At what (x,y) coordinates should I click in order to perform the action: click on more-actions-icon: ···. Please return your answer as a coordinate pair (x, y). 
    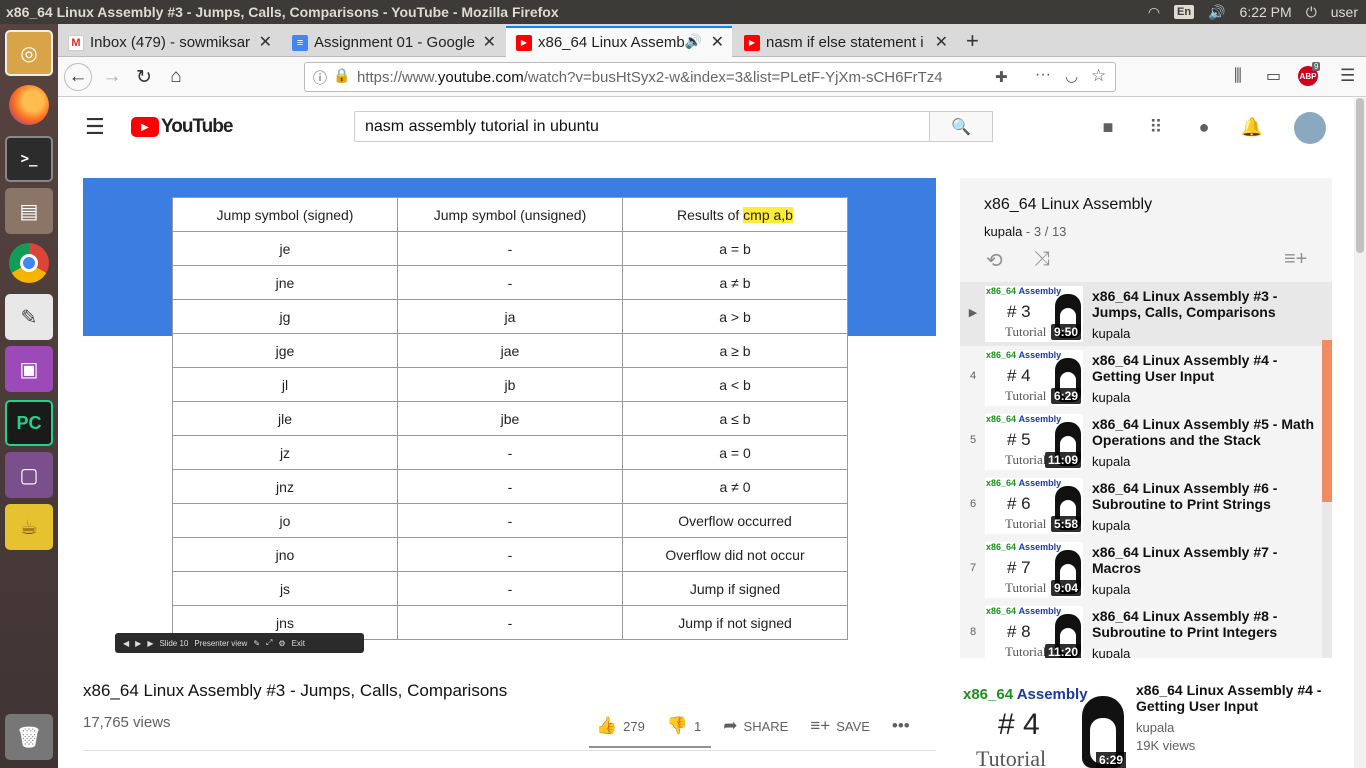
    Looking at the image, I should click on (1043, 75).